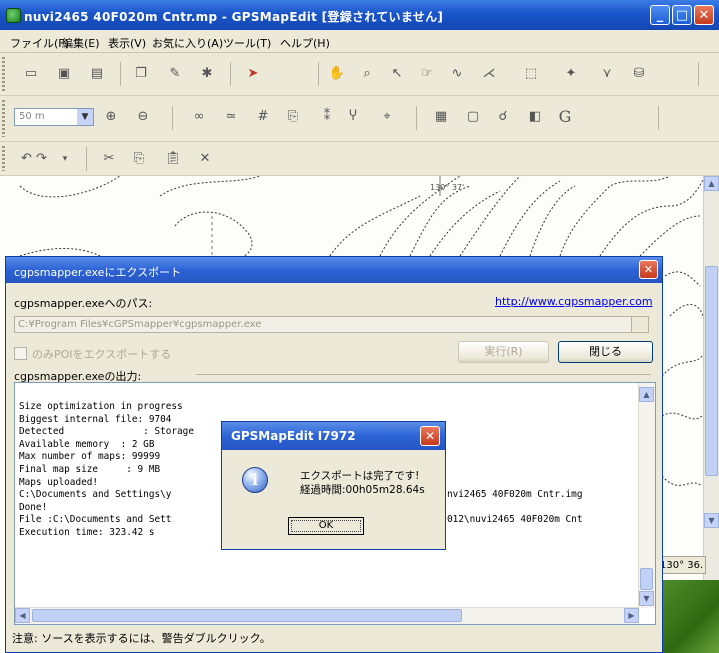 The image size is (719, 653). What do you see at coordinates (681, 565) in the screenshot?
I see `coordinate-readout: 130° 36.` at bounding box center [681, 565].